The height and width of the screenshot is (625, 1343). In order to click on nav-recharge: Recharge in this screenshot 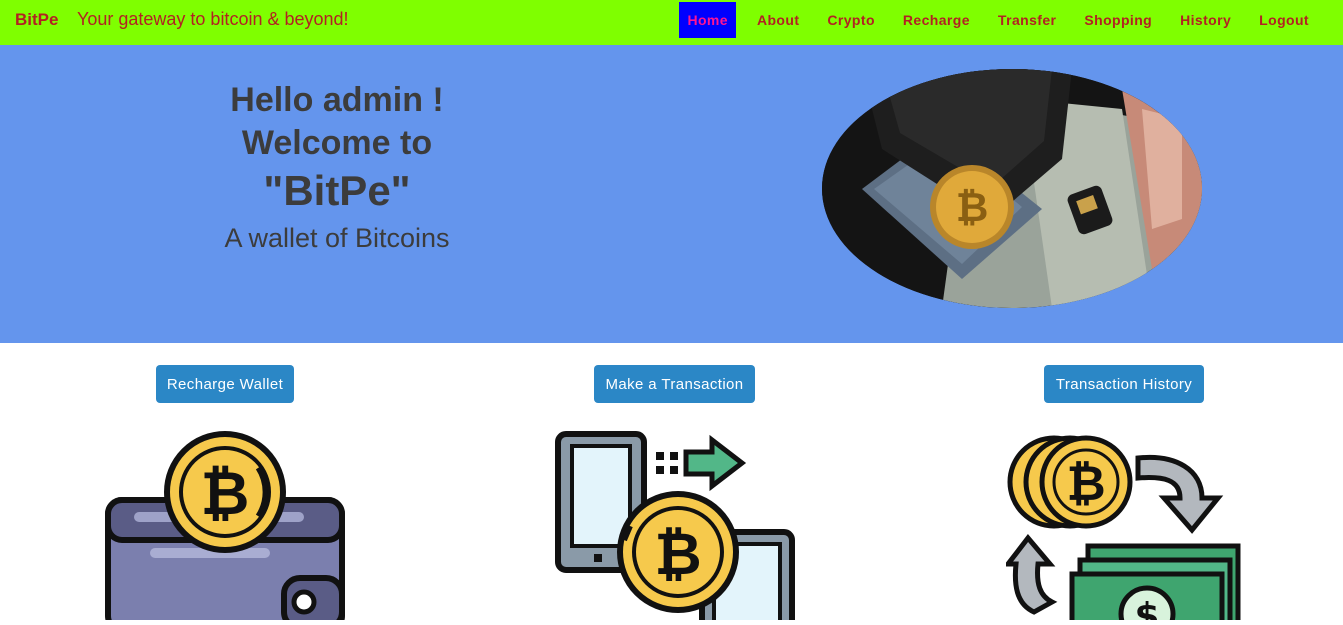, I will do `click(936, 20)`.